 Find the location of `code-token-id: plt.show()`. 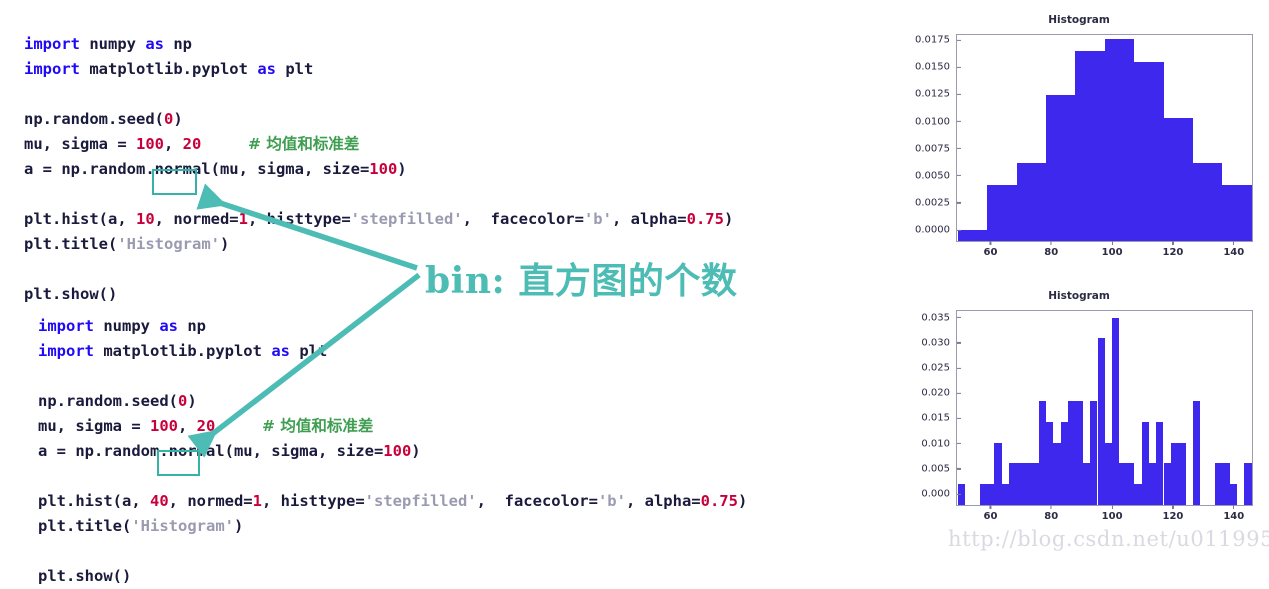

code-token-id: plt.show() is located at coordinates (85, 575).